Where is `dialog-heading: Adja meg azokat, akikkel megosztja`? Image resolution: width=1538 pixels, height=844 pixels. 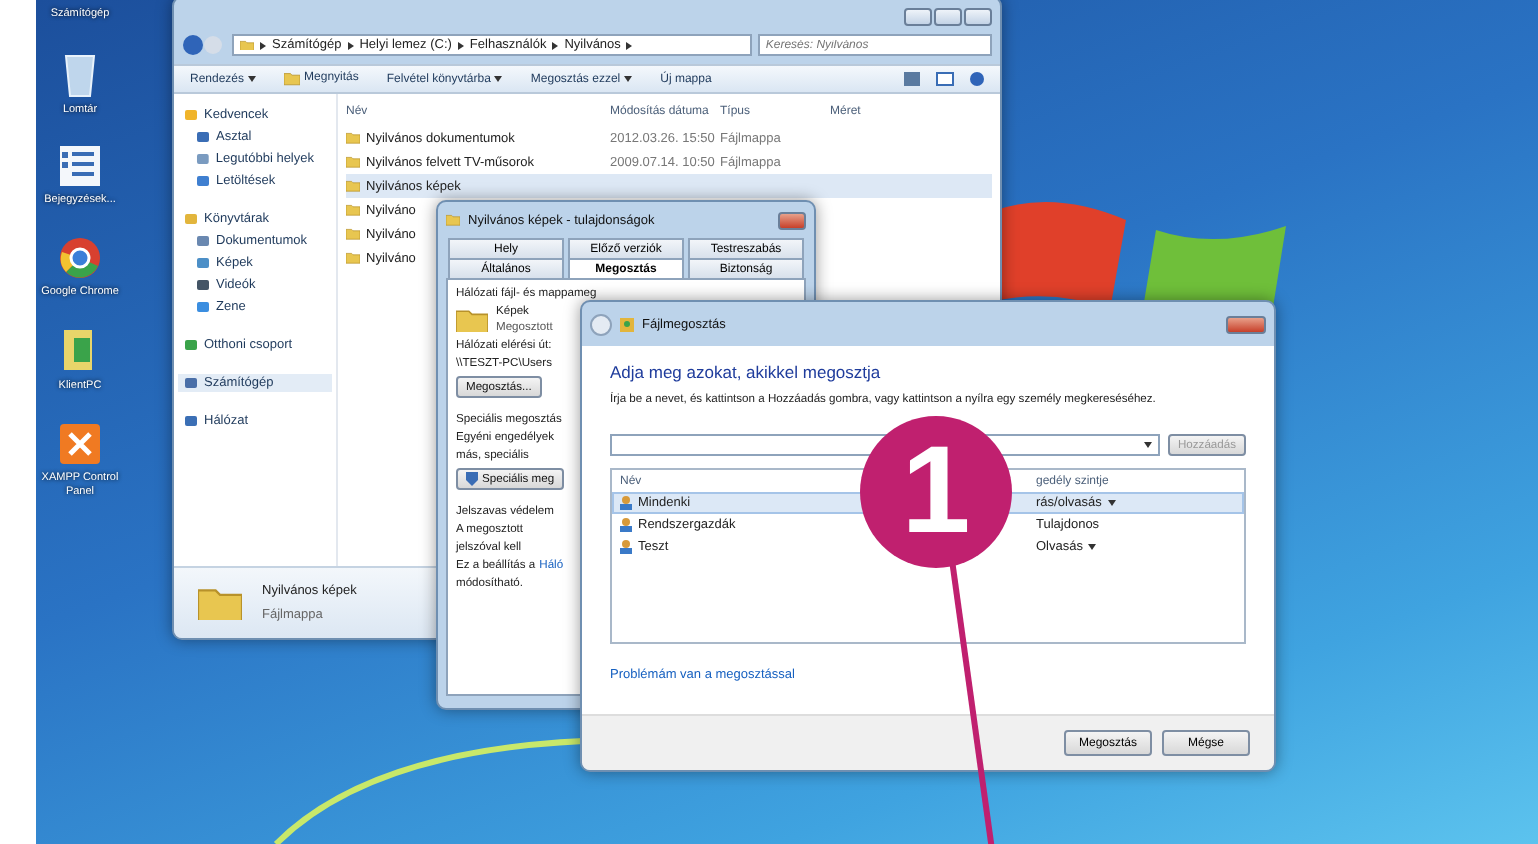 dialog-heading: Adja meg azokat, akikkel megosztja is located at coordinates (745, 372).